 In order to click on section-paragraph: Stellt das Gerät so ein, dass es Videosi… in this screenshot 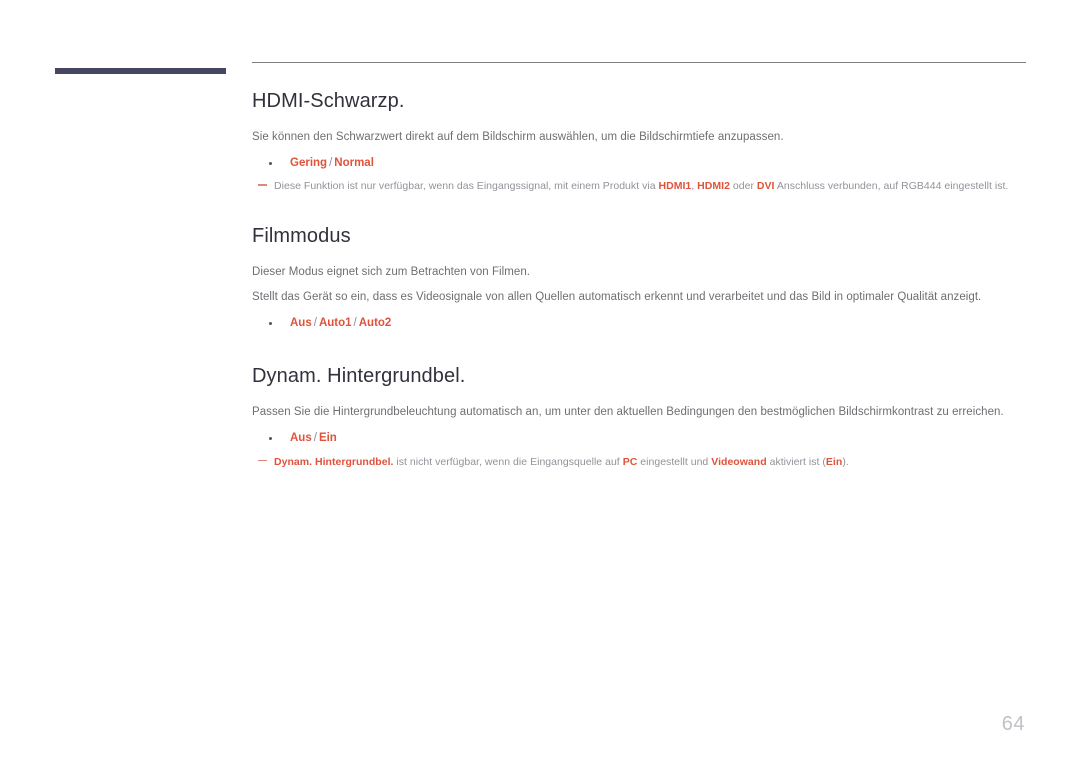, I will do `click(617, 297)`.